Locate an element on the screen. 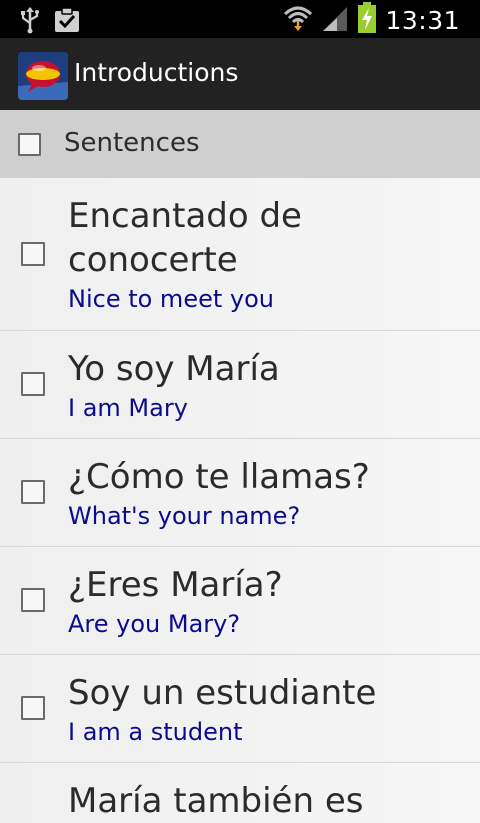 This screenshot has height=823, width=480. list-item: María también es is located at coordinates (240, 793).